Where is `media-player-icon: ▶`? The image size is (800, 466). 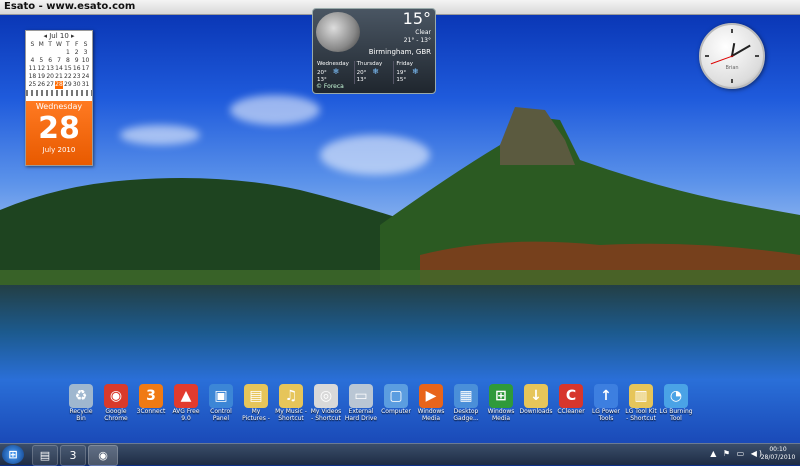
media-player-icon: ▶ is located at coordinates (431, 396).